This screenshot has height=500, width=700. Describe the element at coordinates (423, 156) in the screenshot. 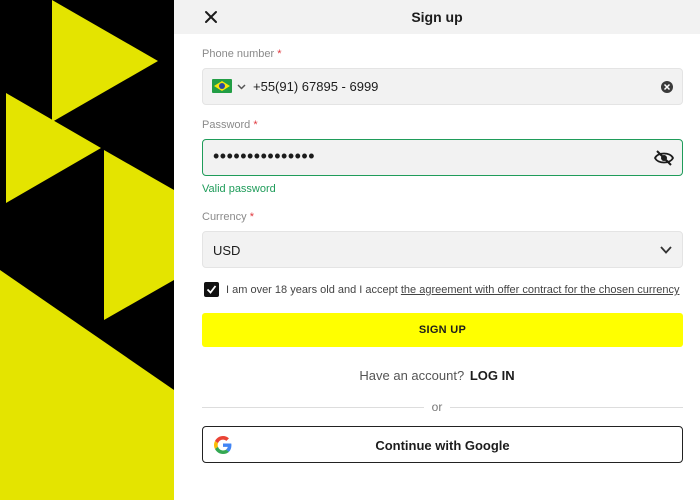

I see `password-input` at that location.